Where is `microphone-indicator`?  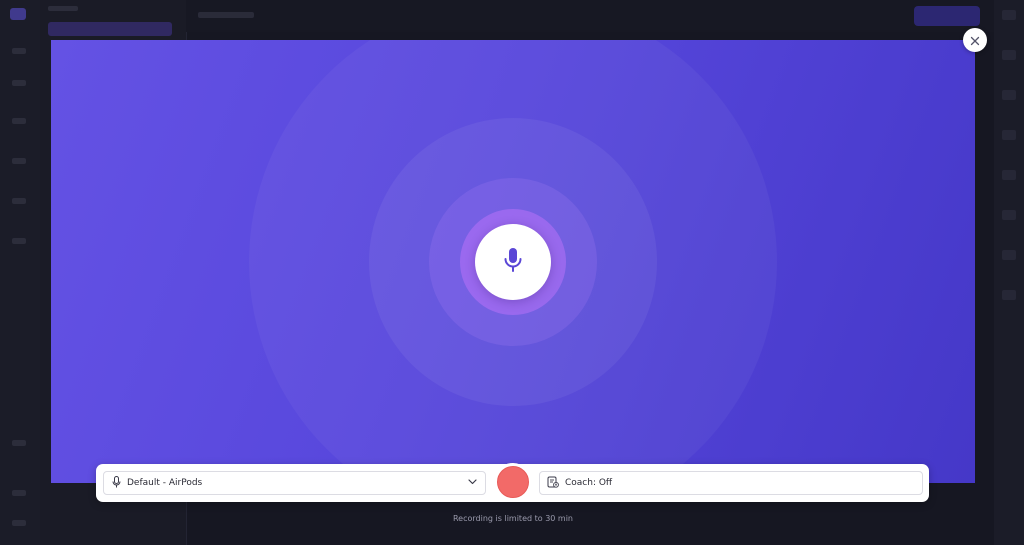 microphone-indicator is located at coordinates (513, 262).